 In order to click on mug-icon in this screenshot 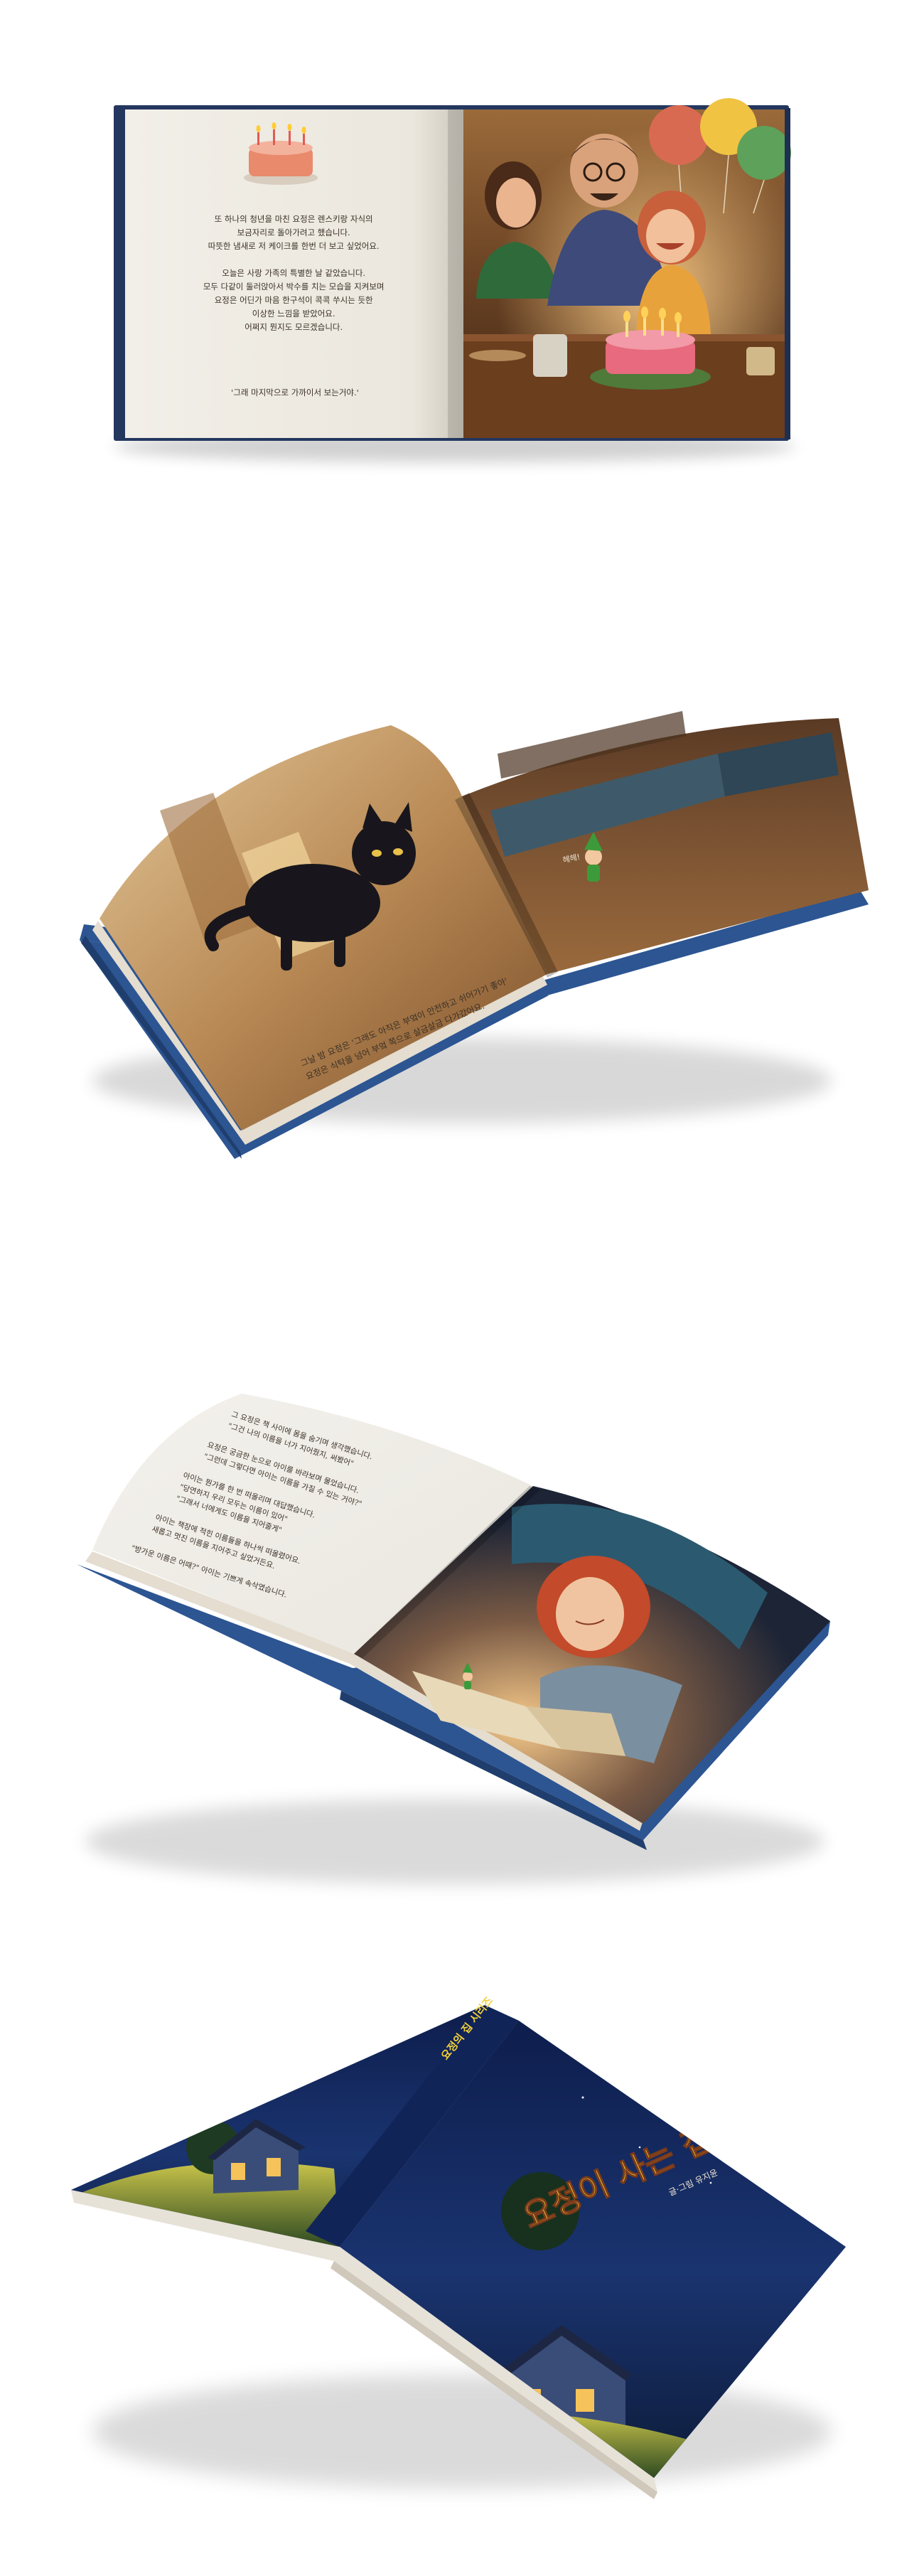, I will do `click(550, 356)`.